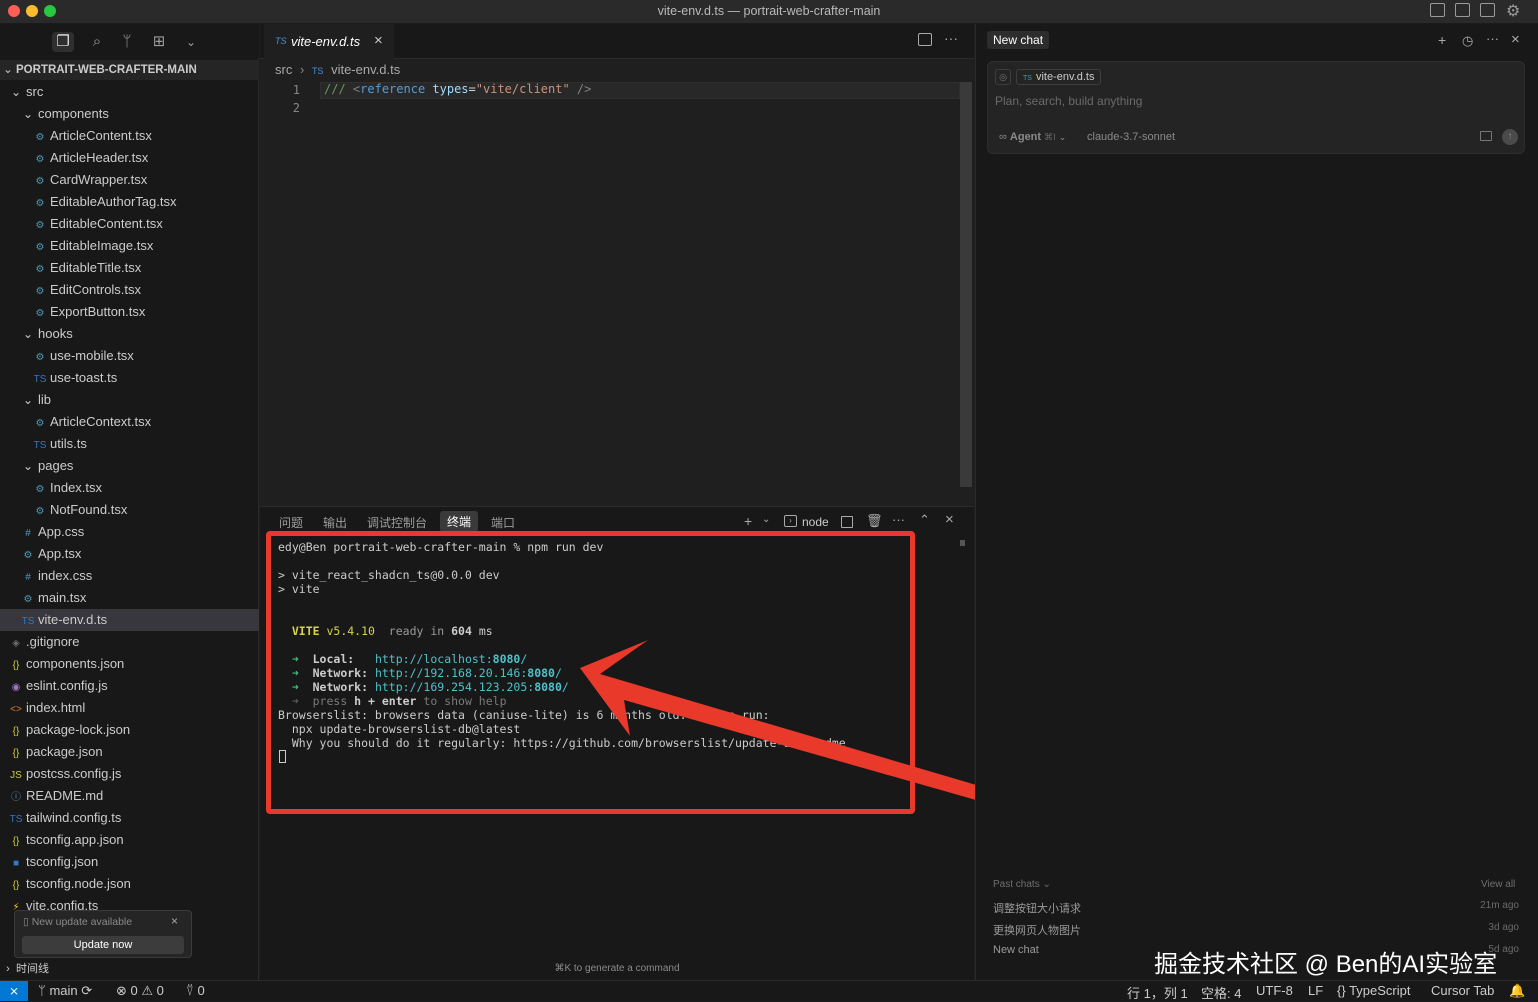 The image size is (1538, 1002). Describe the element at coordinates (103, 945) in the screenshot. I see `update-now-button: Update now` at that location.